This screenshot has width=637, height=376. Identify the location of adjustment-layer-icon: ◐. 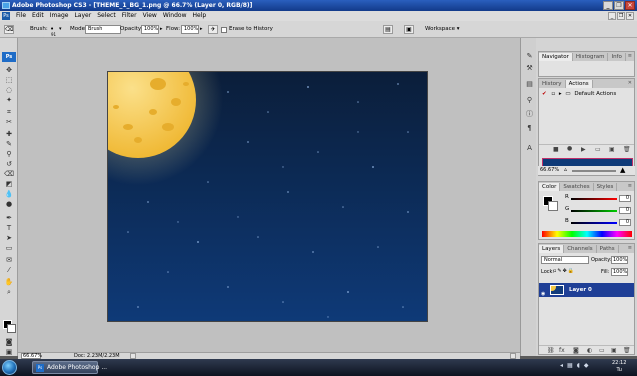
(589, 350).